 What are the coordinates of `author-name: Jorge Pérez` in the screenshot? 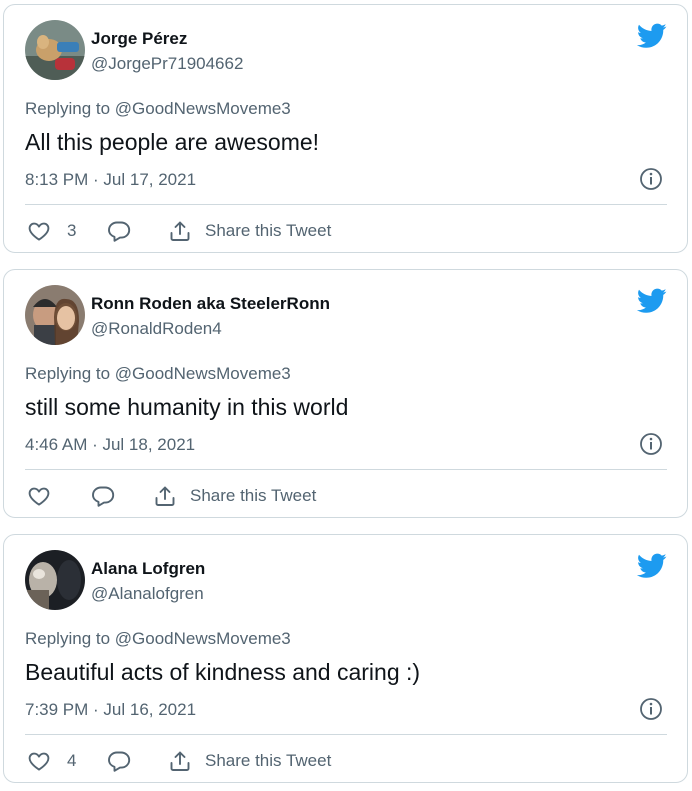 It's located at (139, 39).